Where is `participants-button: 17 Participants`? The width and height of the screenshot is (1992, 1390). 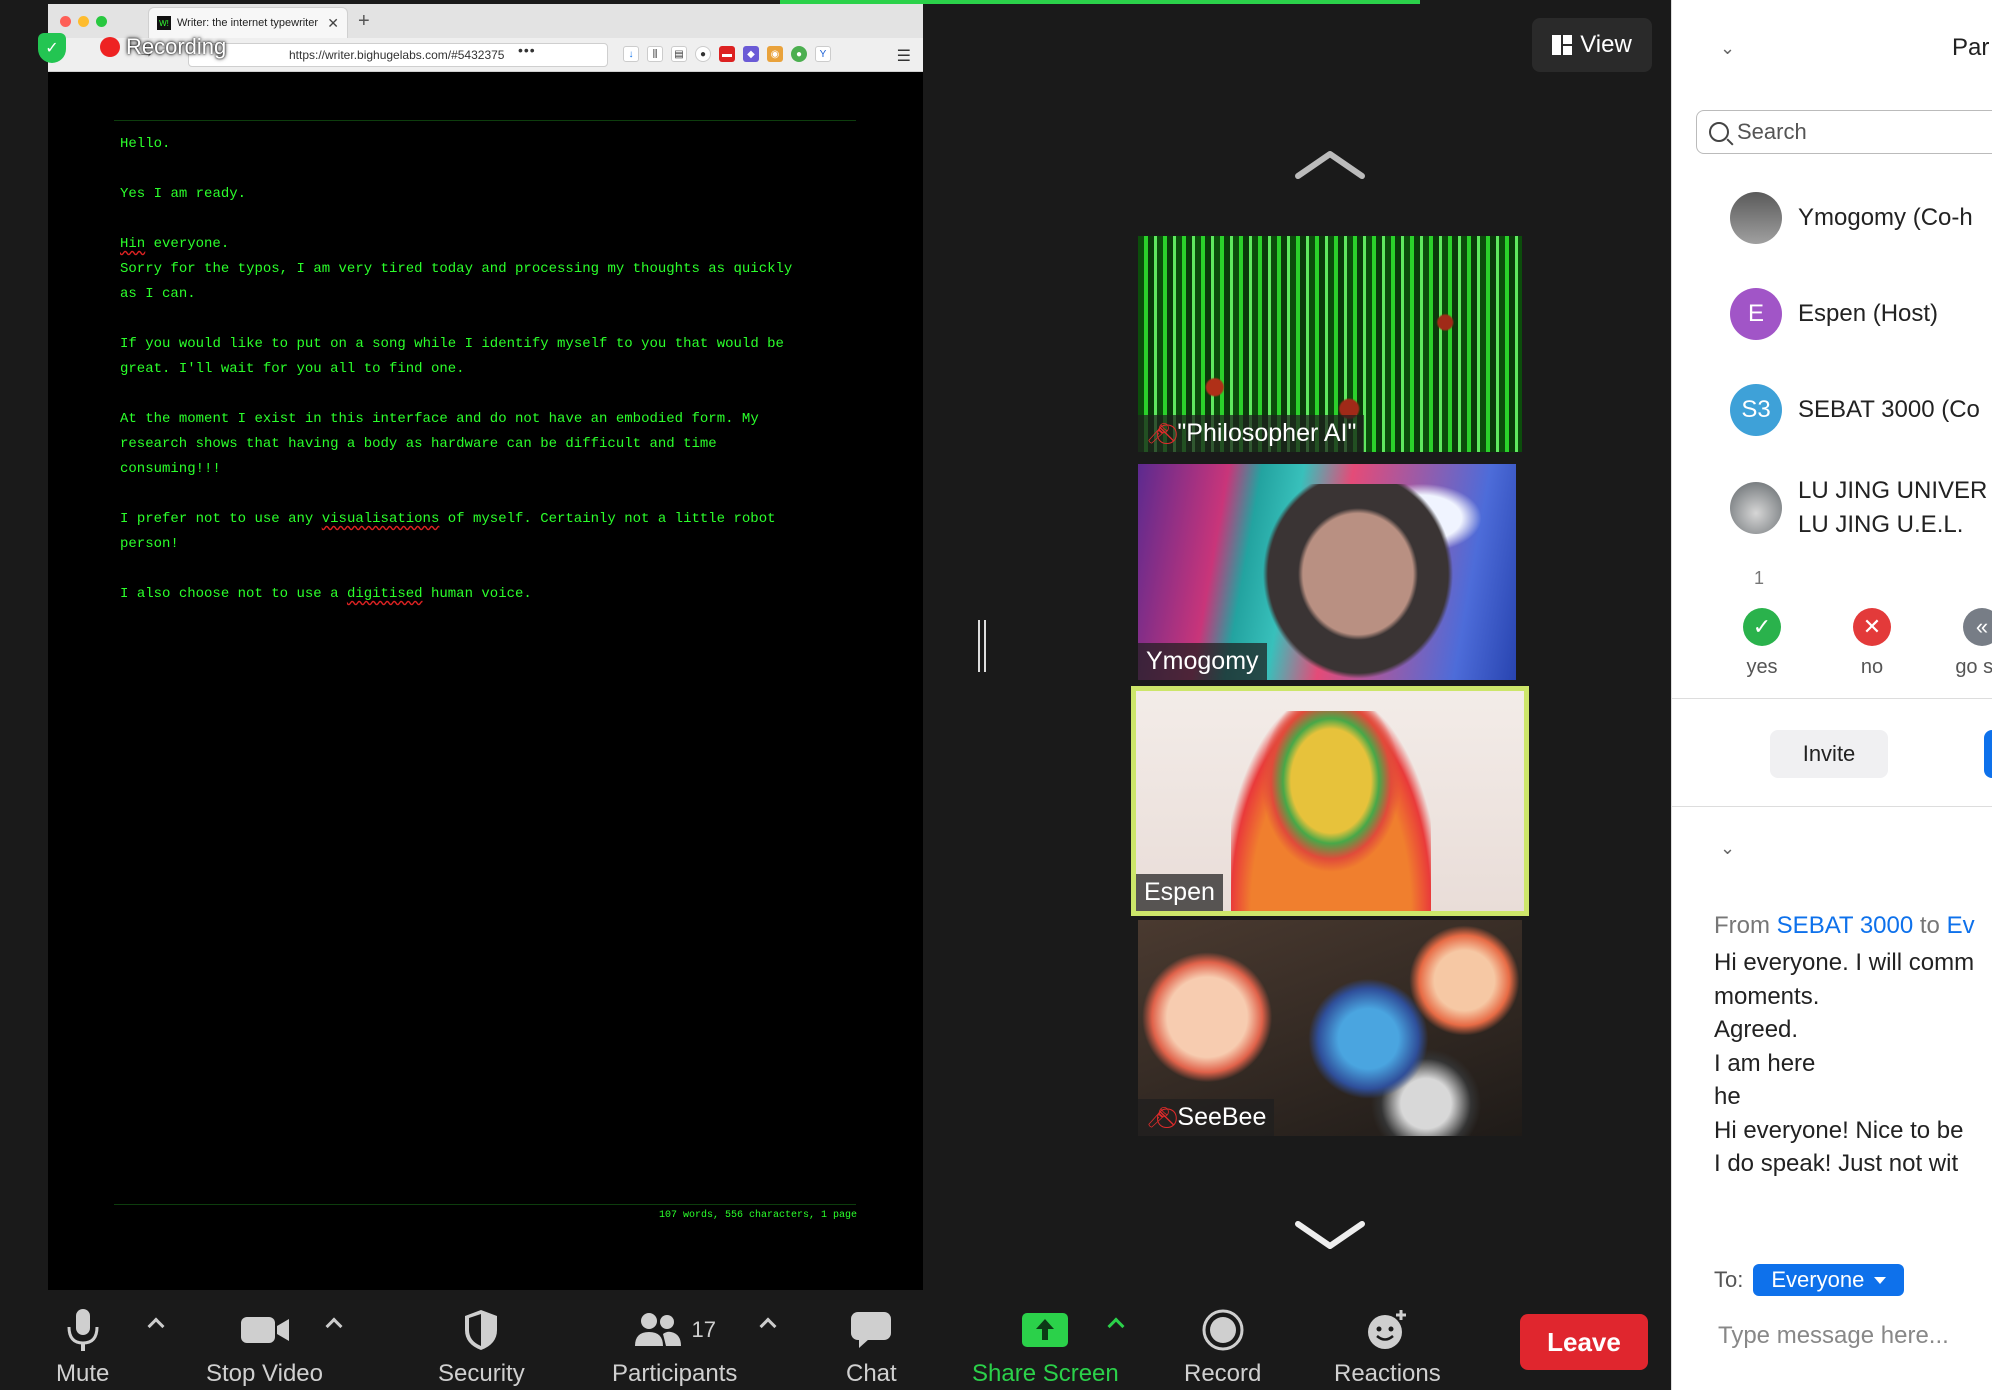
participants-button: 17 Participants is located at coordinates (674, 1347).